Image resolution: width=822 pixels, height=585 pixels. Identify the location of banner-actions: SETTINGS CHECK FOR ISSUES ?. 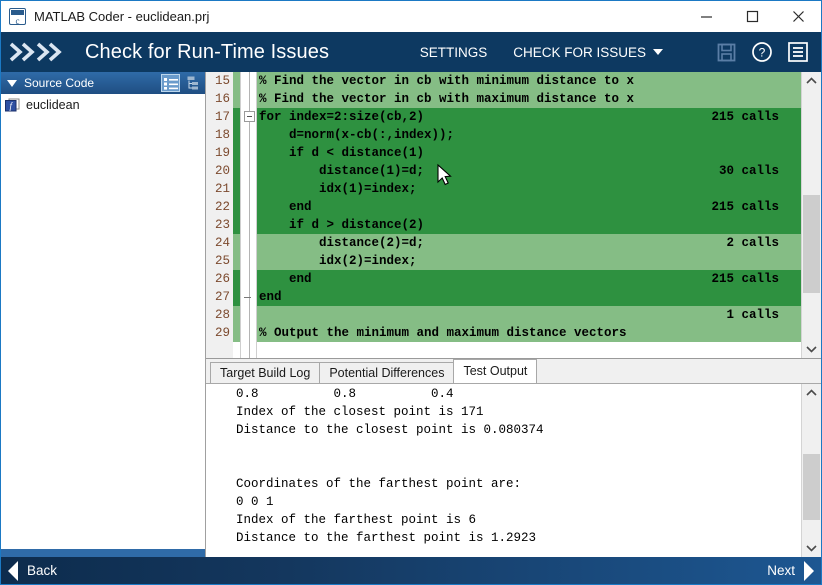
(615, 52).